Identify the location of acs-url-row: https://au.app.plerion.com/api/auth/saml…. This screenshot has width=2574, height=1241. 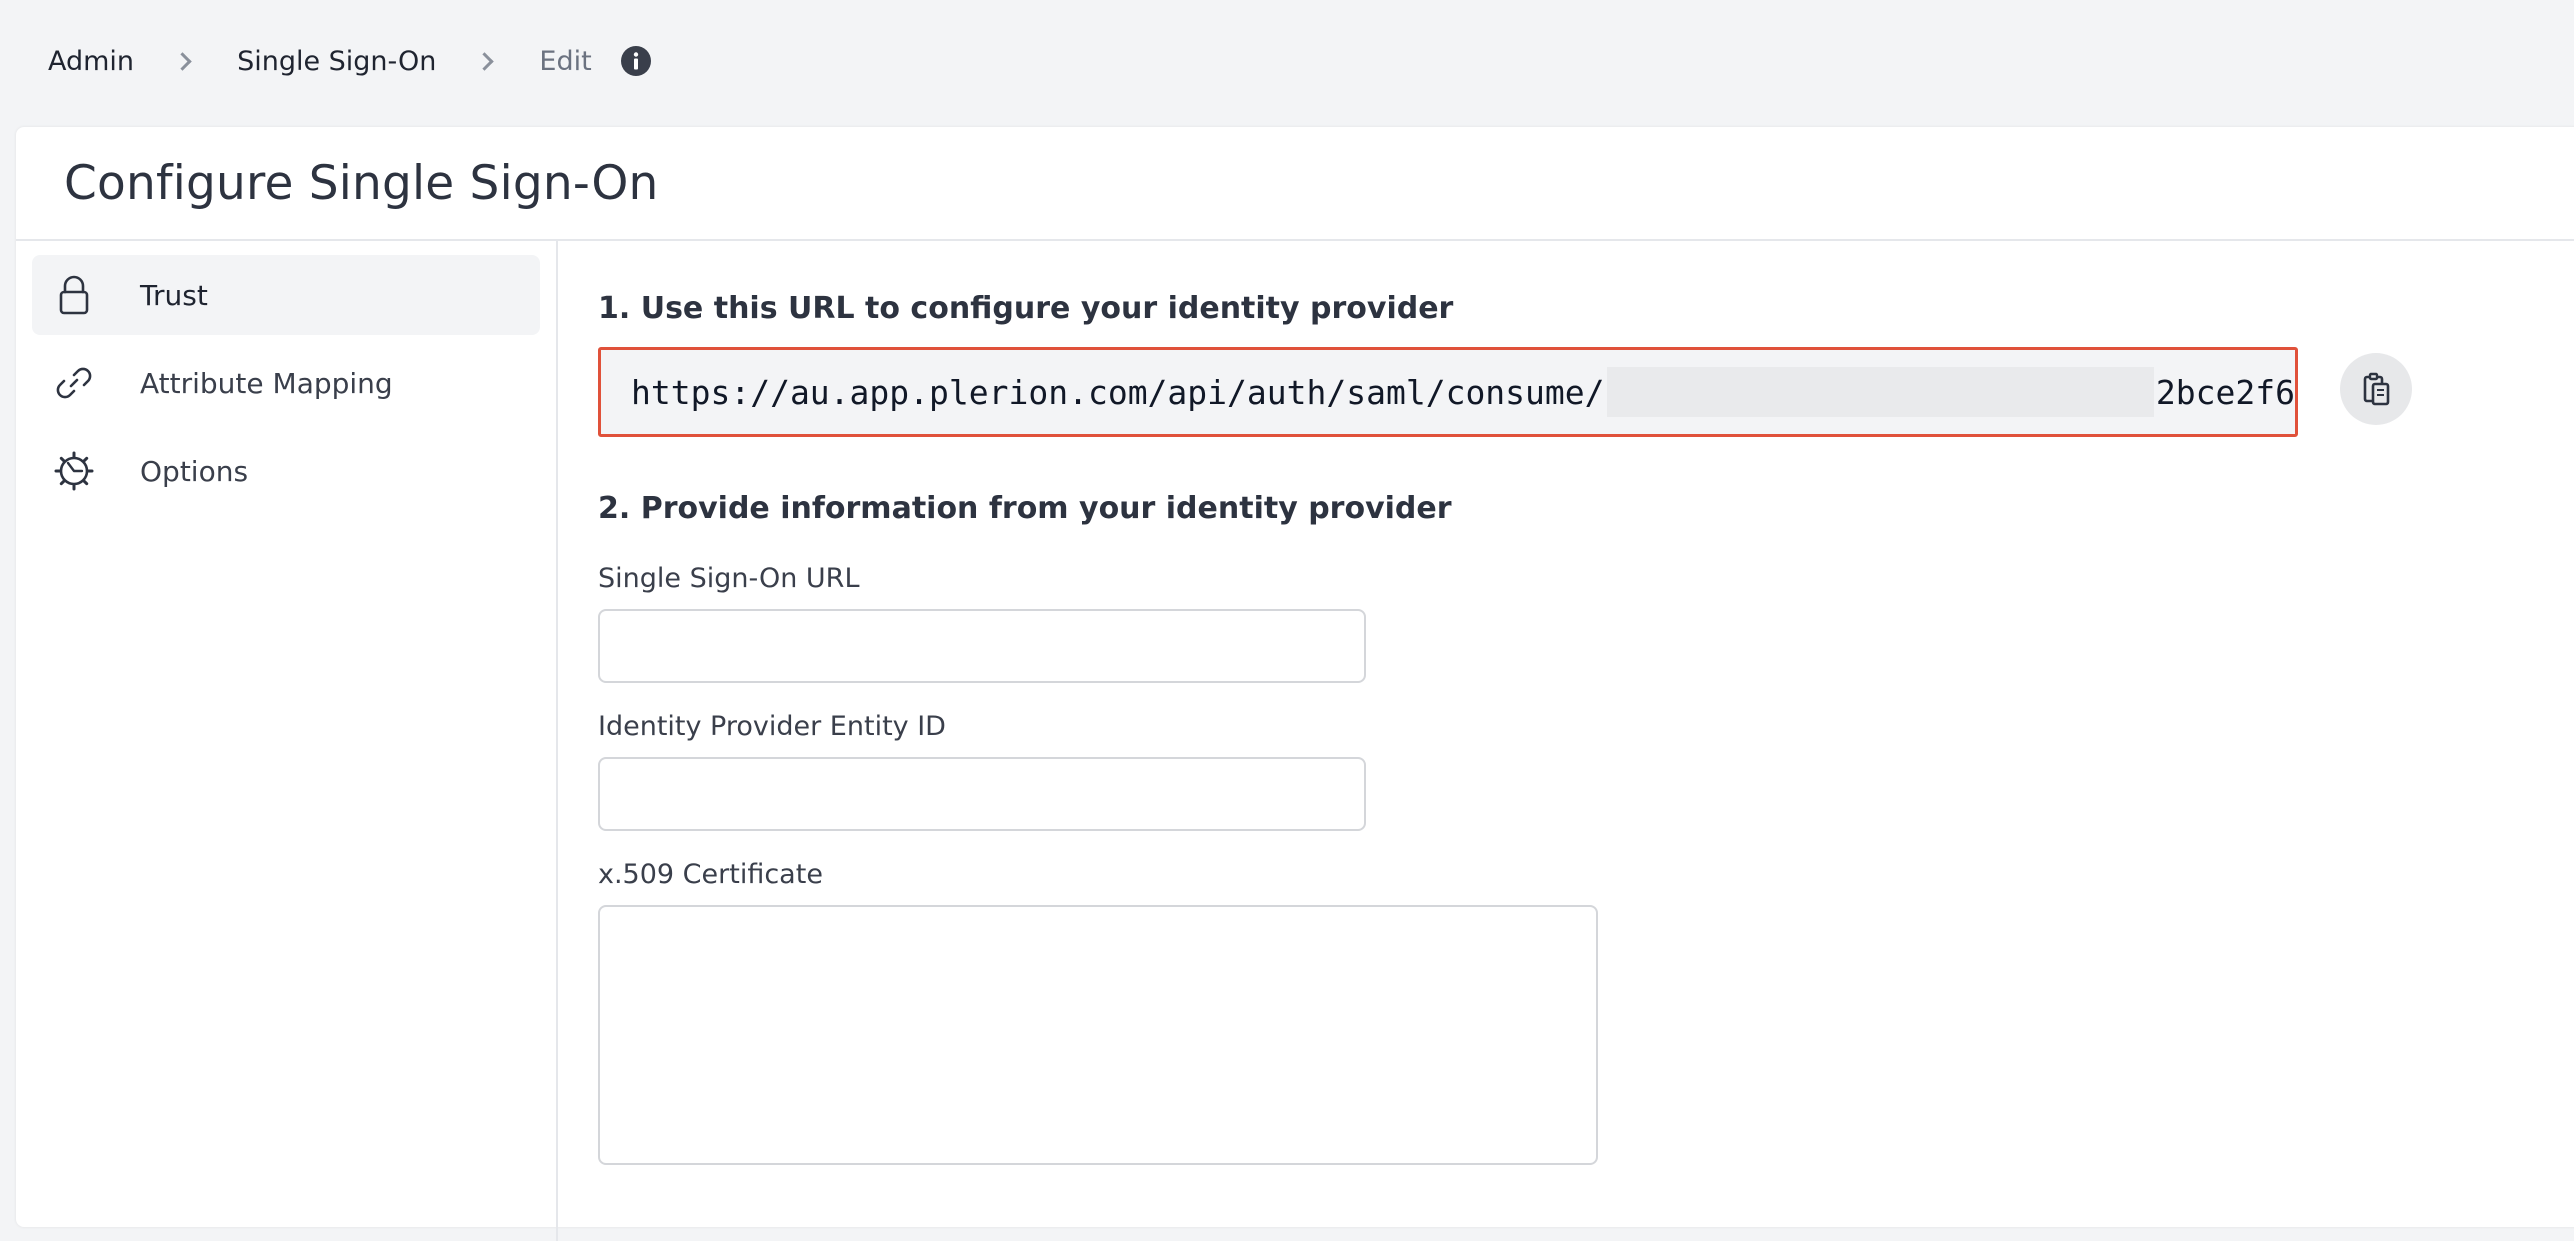
(1505, 392).